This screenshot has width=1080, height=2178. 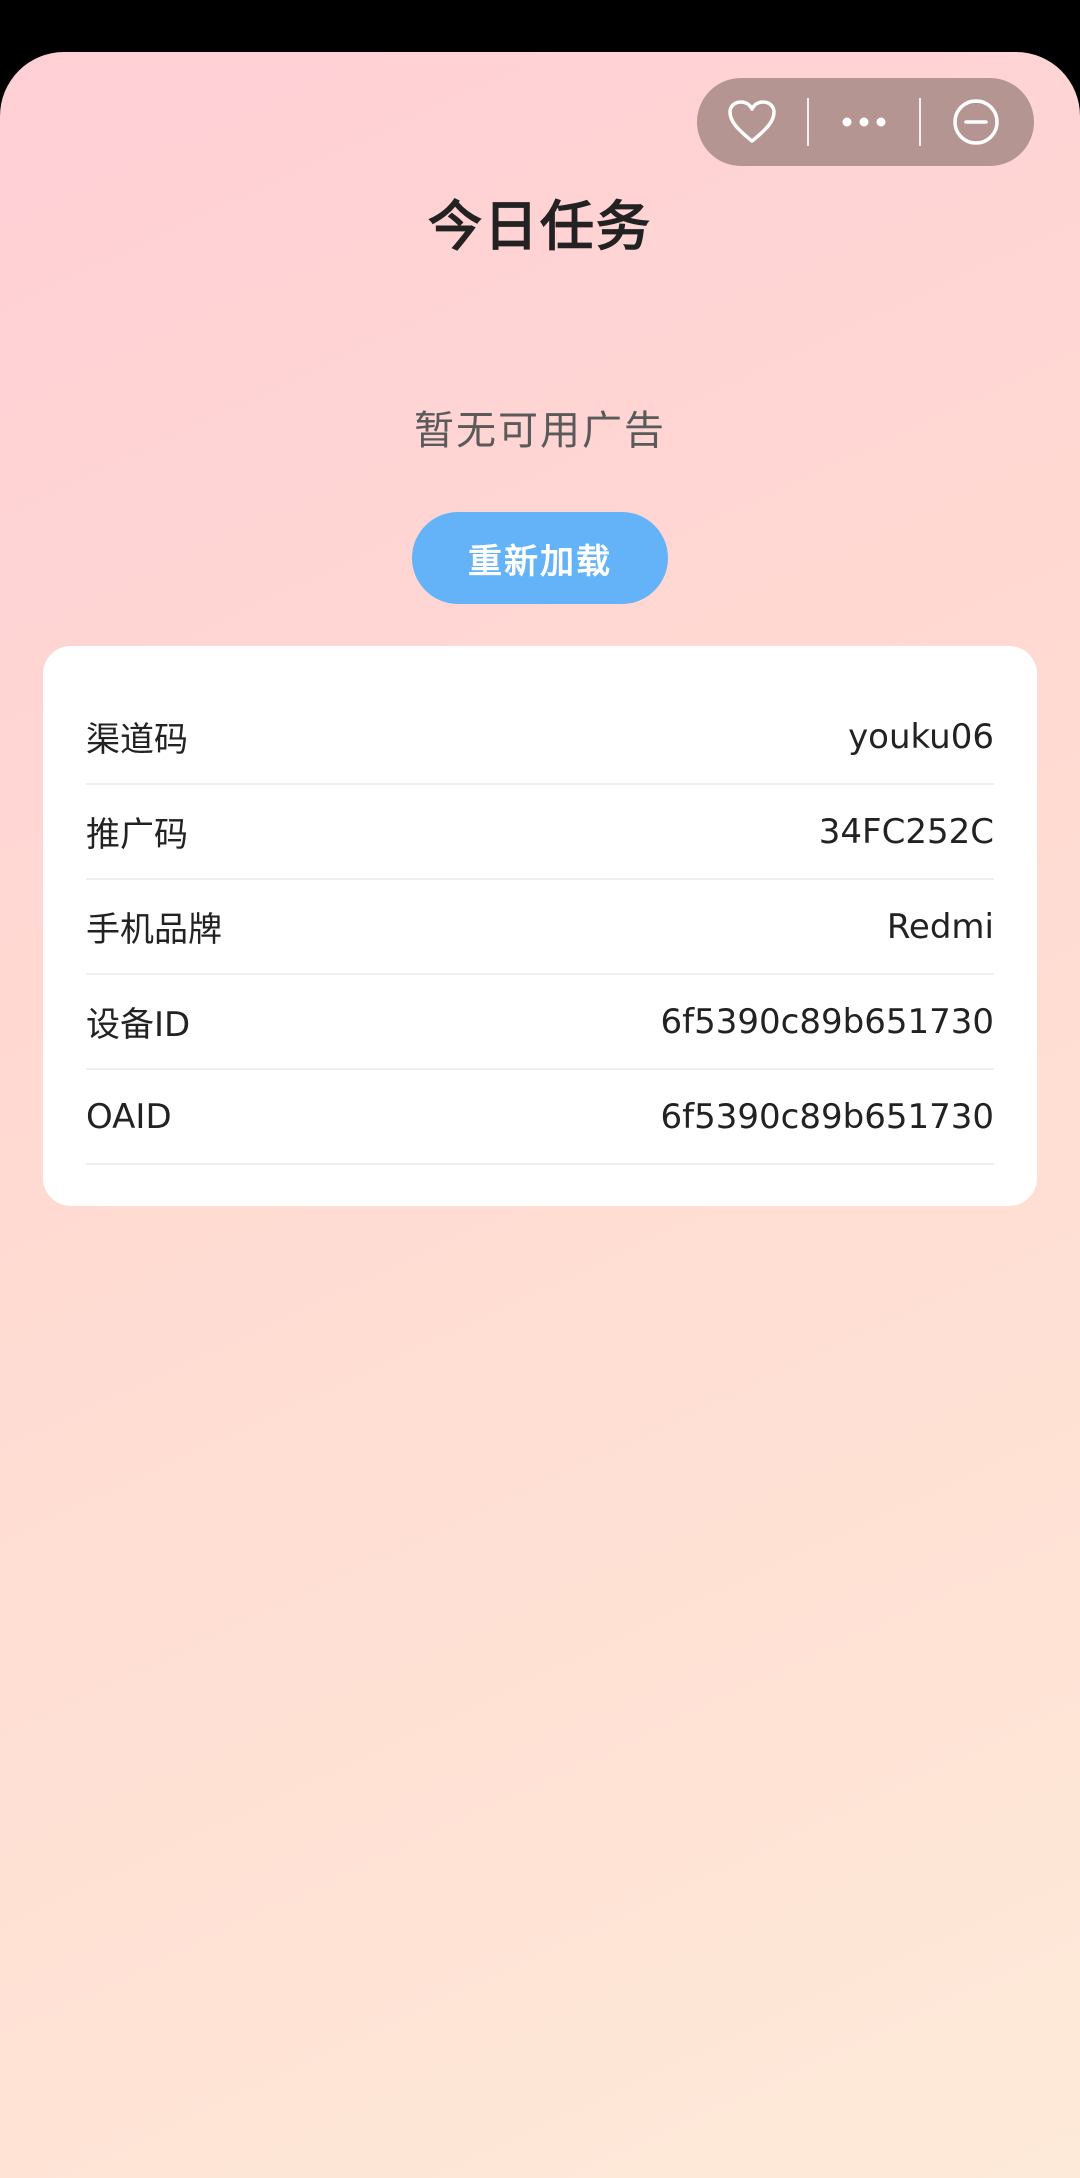 I want to click on info-row-promo-code: 推广码 34FC252C, so click(x=540, y=832).